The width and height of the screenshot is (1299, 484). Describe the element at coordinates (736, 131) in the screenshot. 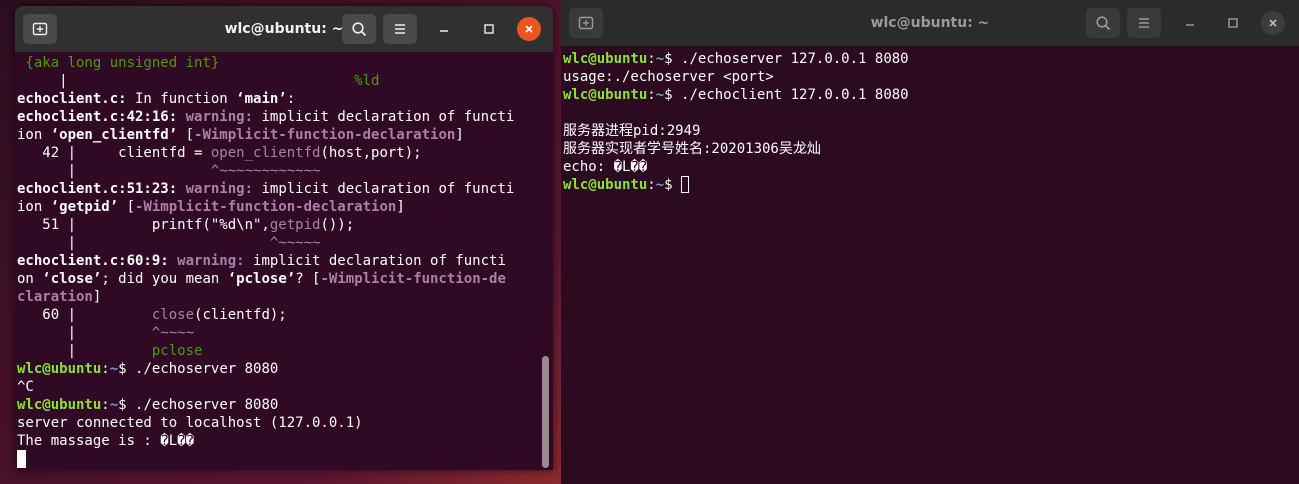

I see `terminal-line: 服务器进程pid:2949` at that location.